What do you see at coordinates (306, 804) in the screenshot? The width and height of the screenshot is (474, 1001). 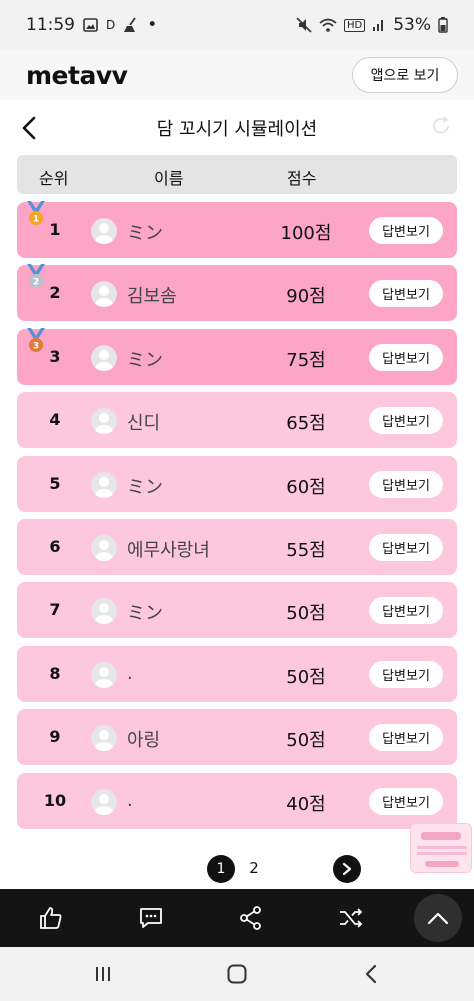 I see `player-score: 40점` at bounding box center [306, 804].